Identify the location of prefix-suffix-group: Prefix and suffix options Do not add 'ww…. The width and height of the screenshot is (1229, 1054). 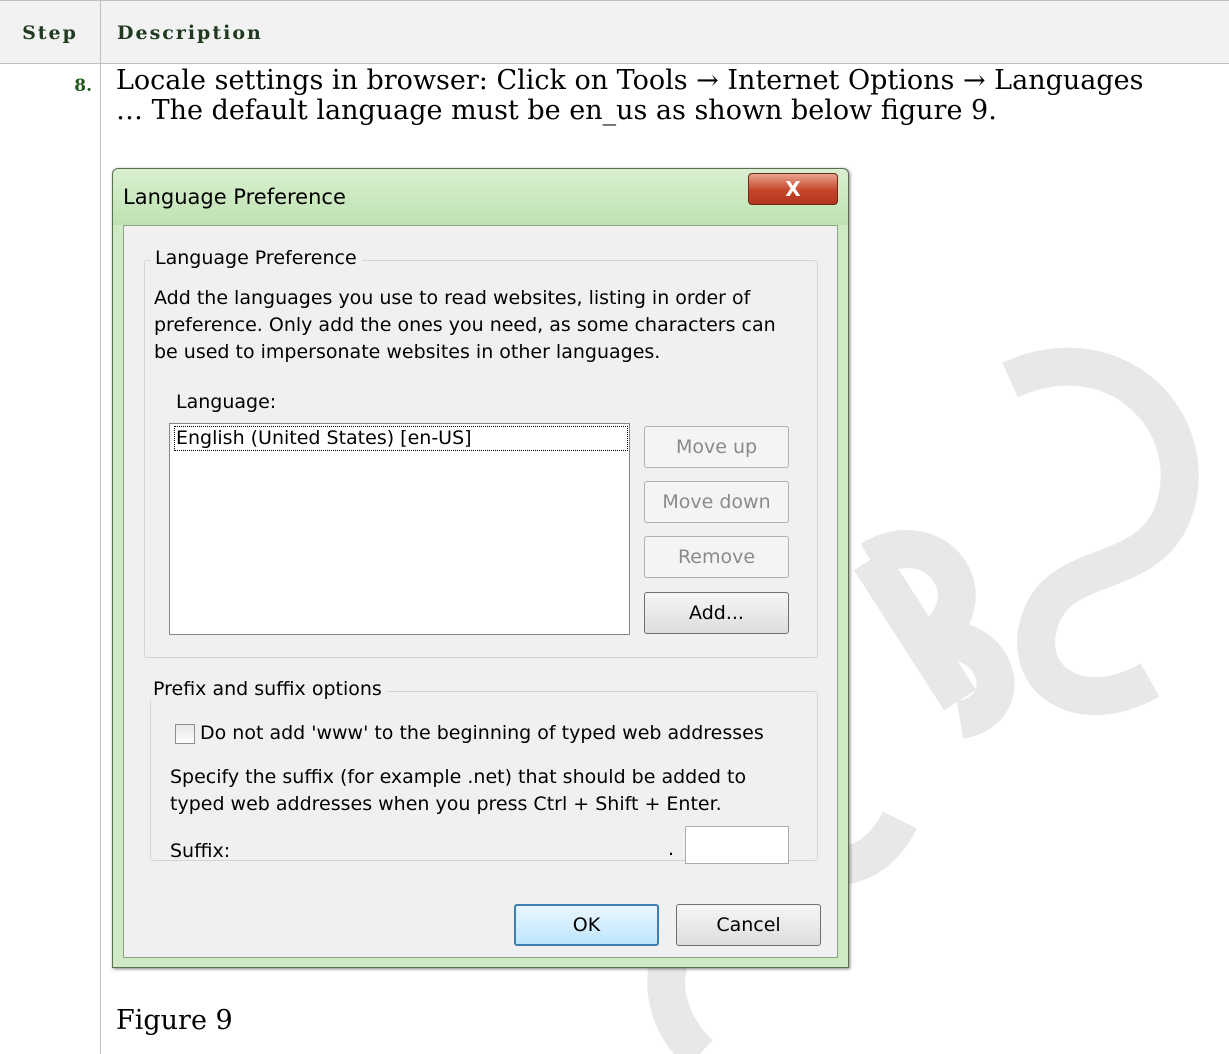
(483, 771).